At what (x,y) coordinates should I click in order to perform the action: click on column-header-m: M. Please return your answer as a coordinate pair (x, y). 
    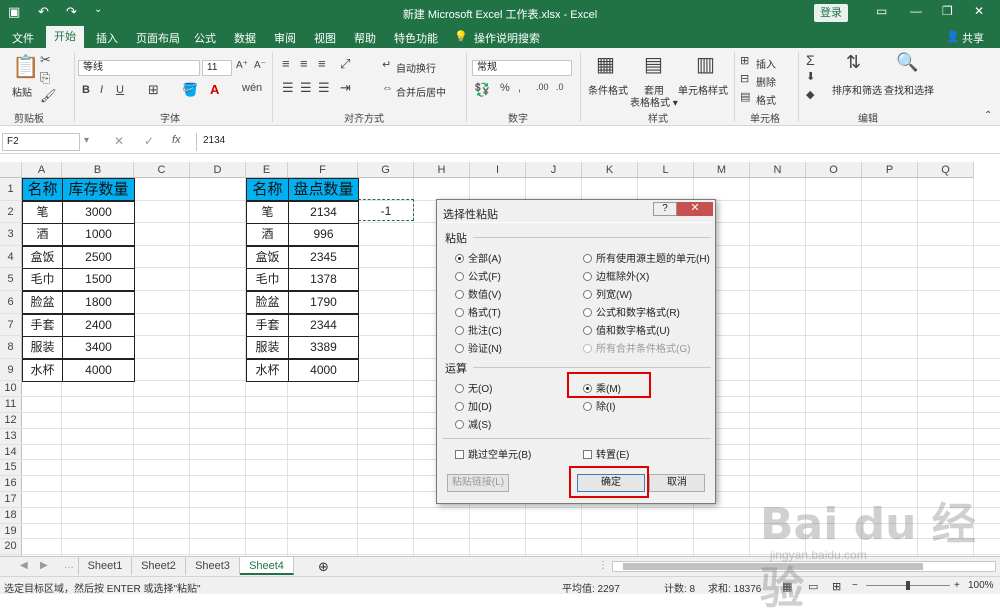
    Looking at the image, I should click on (722, 170).